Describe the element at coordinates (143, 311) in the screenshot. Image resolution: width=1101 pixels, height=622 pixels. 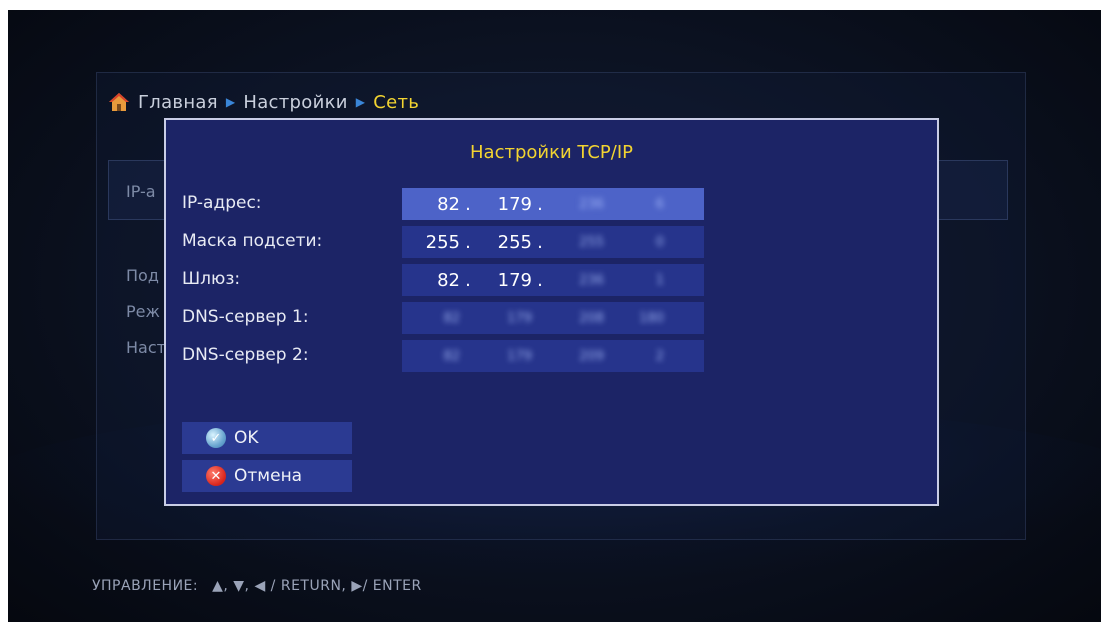
I see `background-list-item: Реж` at that location.